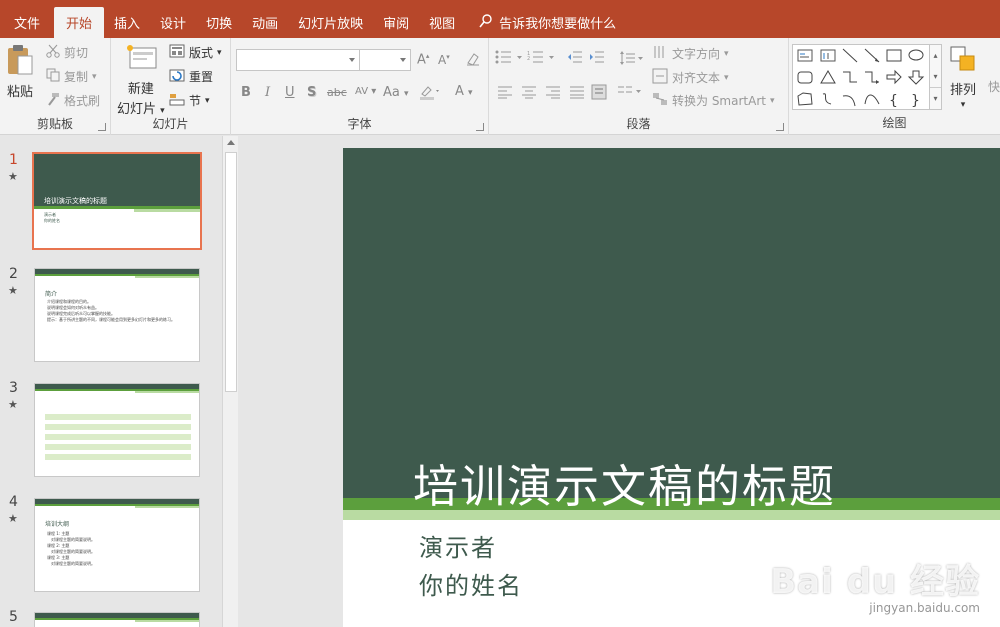 The height and width of the screenshot is (627, 1000). Describe the element at coordinates (632, 60) in the screenshot. I see `line-spacing-icon` at that location.